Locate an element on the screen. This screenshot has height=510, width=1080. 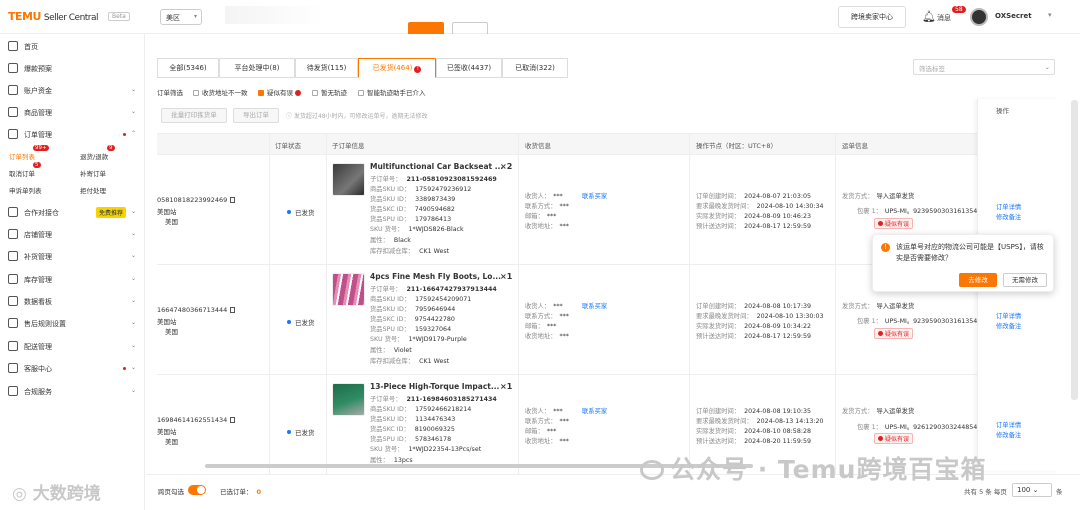
tab-signed: 已签收(4437) is located at coordinates (469, 68).